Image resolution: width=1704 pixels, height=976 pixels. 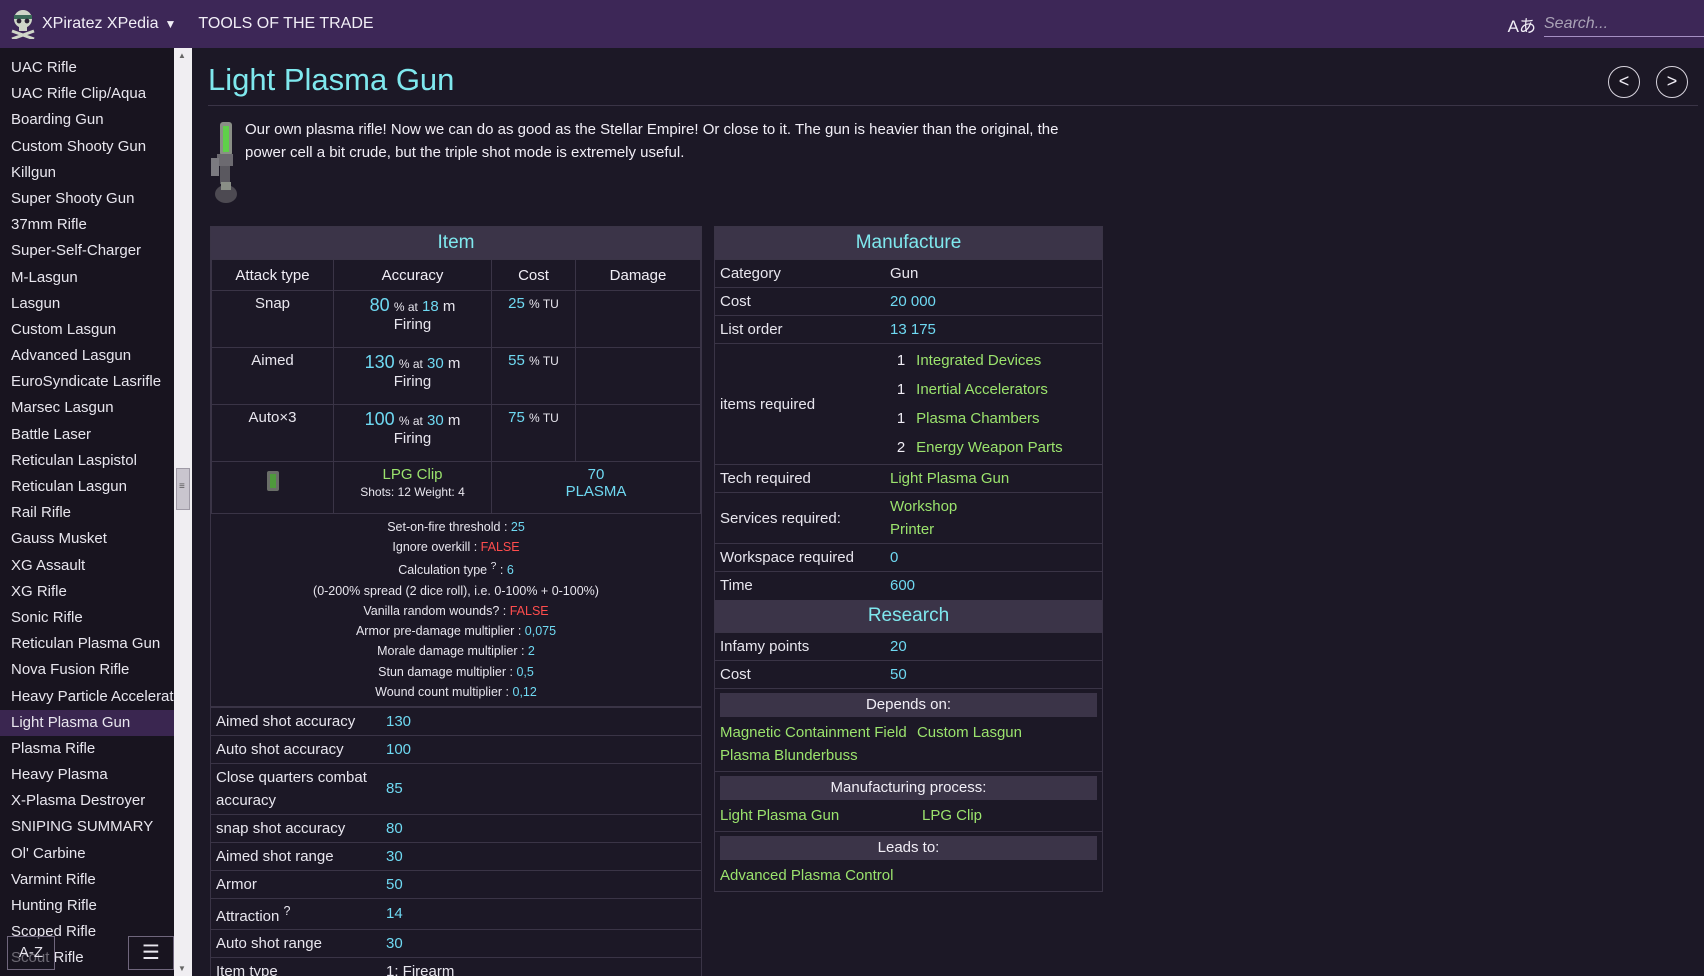 What do you see at coordinates (87, 487) in the screenshot?
I see `sidebar-item: Reticulan Lasgun` at bounding box center [87, 487].